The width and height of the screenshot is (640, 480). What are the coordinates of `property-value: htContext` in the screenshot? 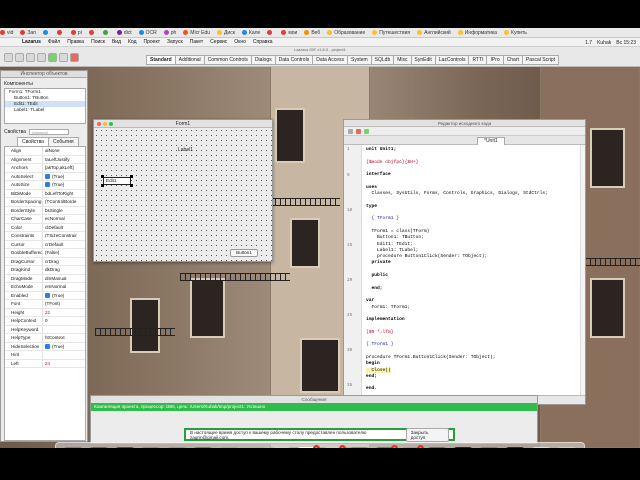 It's located at (64, 338).